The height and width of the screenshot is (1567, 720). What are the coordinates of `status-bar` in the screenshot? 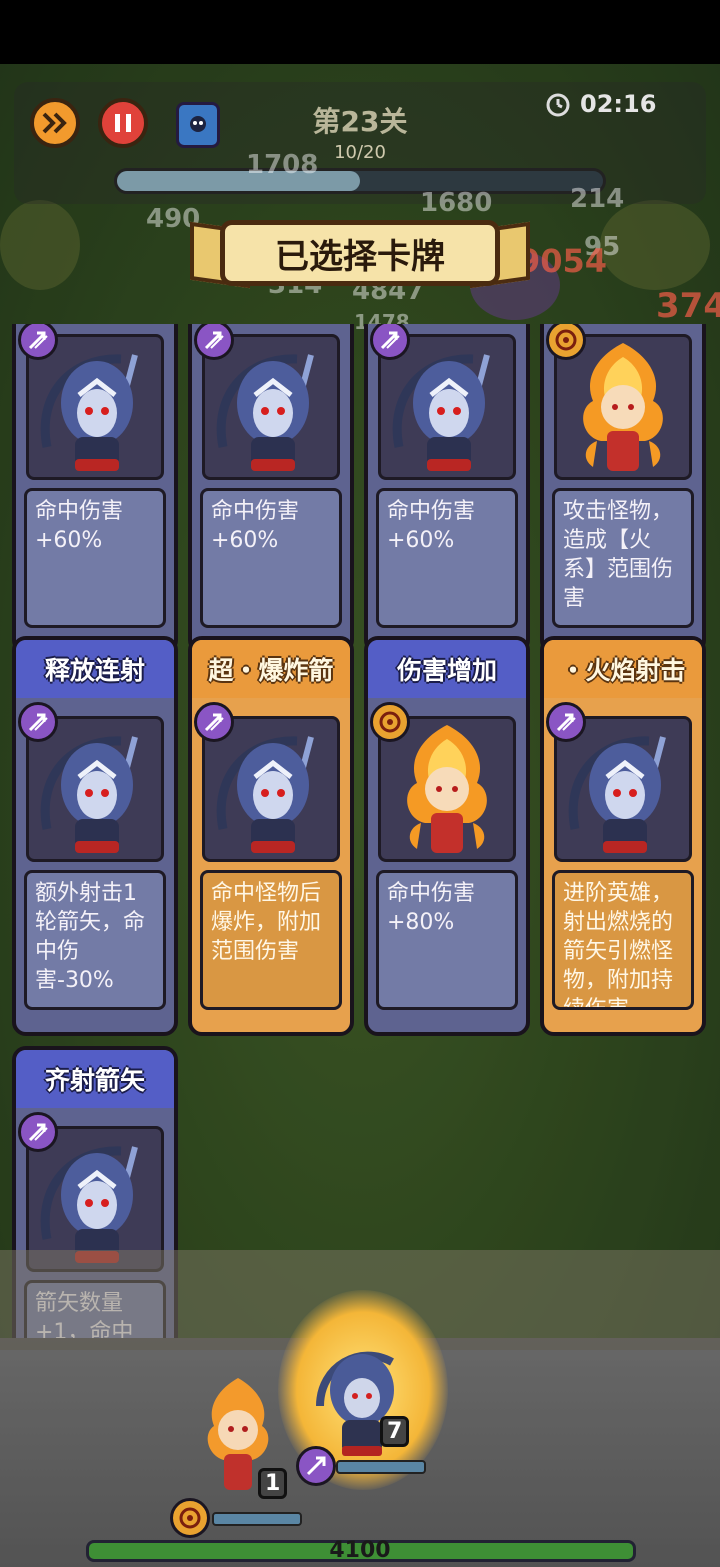 It's located at (360, 32).